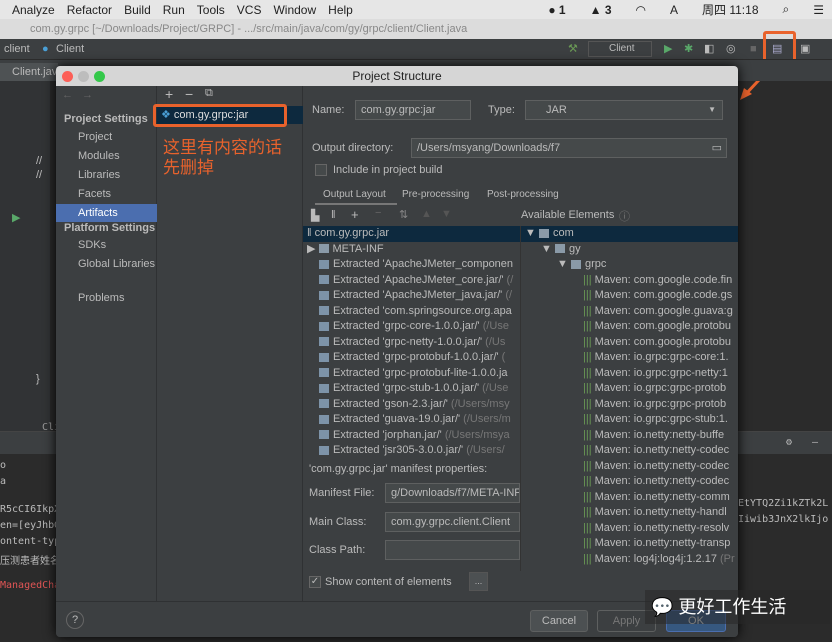  I want to click on output-directory-input: /Users/msyang/Downloads/f7 ▭, so click(569, 148).